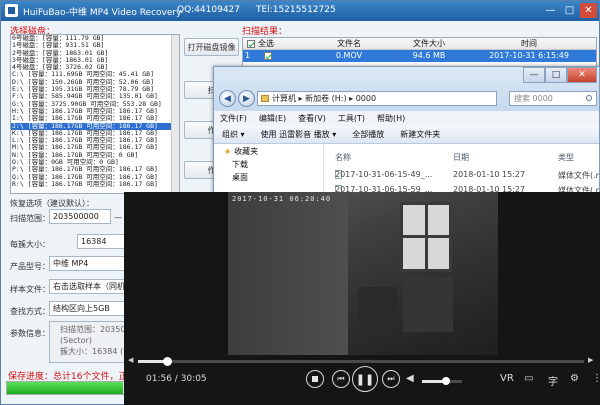  Describe the element at coordinates (118, 217) in the screenshot. I see `scan-range-dash: —` at that location.